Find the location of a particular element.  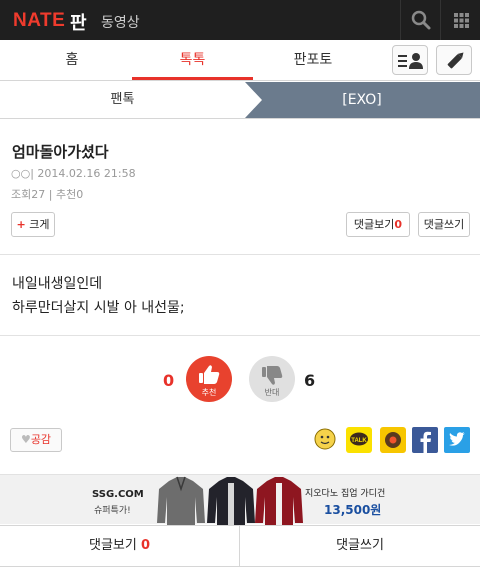

gray-jacket-image is located at coordinates (181, 500).